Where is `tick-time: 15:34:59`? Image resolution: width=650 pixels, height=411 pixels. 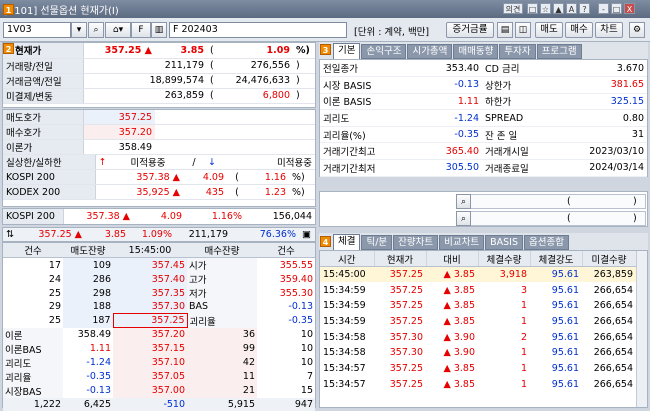 tick-time: 15:34:59 is located at coordinates (344, 306).